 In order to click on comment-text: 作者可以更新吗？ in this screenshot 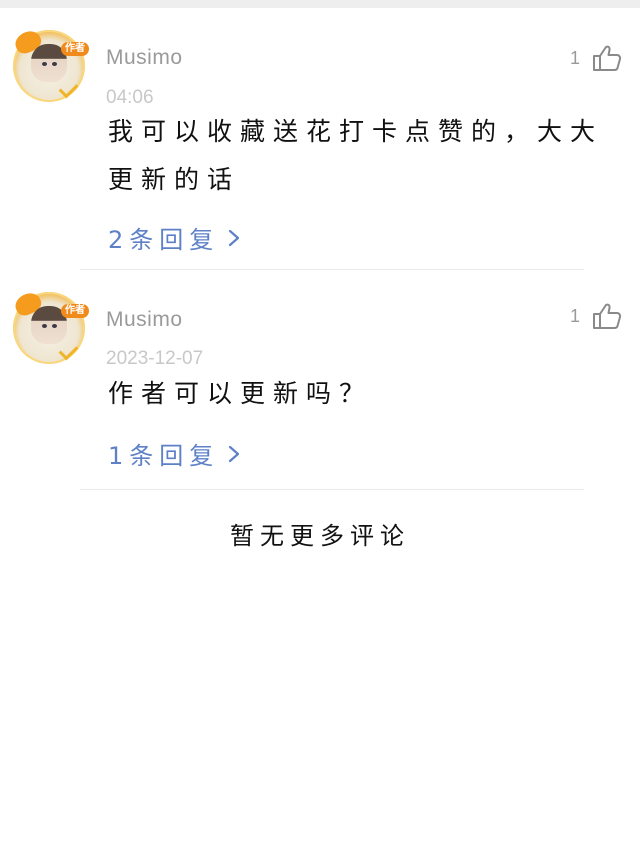, I will do `click(240, 393)`.